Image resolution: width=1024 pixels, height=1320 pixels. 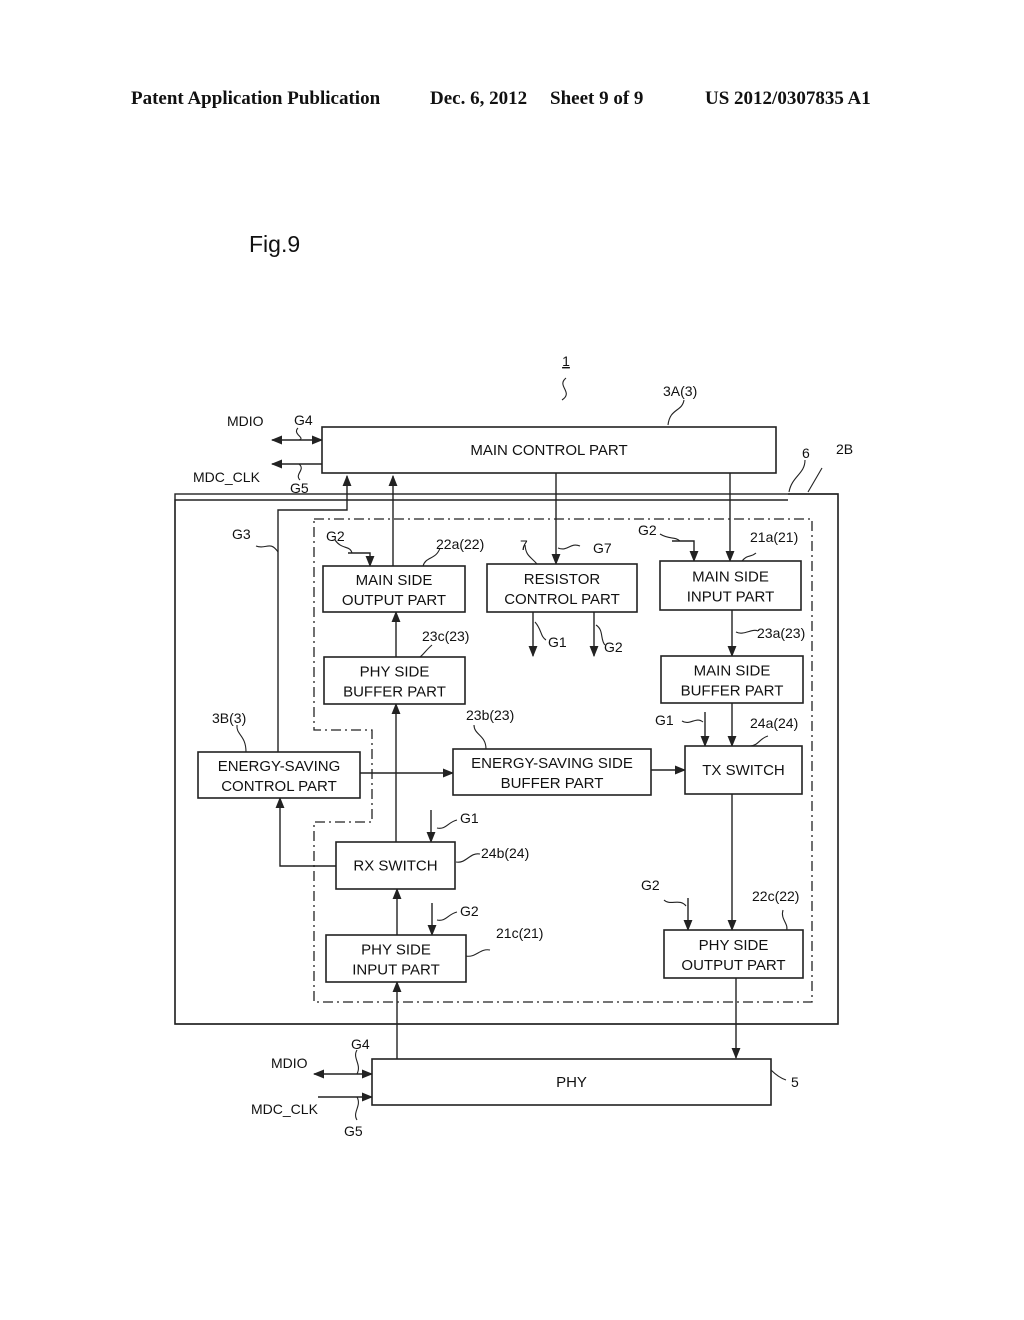 I want to click on g4-label-top: G4, so click(x=303, y=420).